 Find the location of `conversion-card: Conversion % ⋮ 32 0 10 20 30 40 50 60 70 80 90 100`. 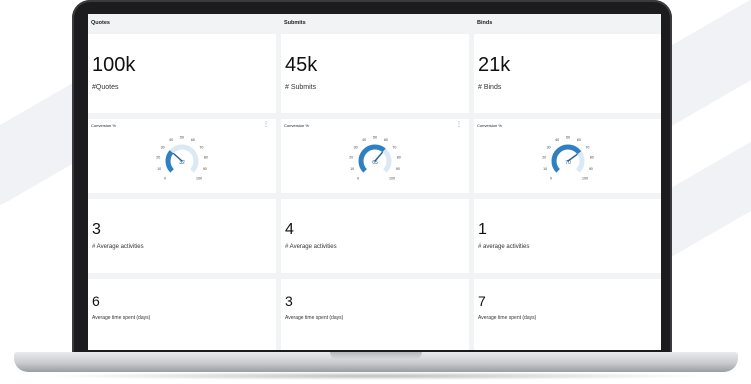

conversion-card: Conversion % ⋮ 32 0 10 20 30 40 50 60 70 80 90 100 is located at coordinates (182, 156).